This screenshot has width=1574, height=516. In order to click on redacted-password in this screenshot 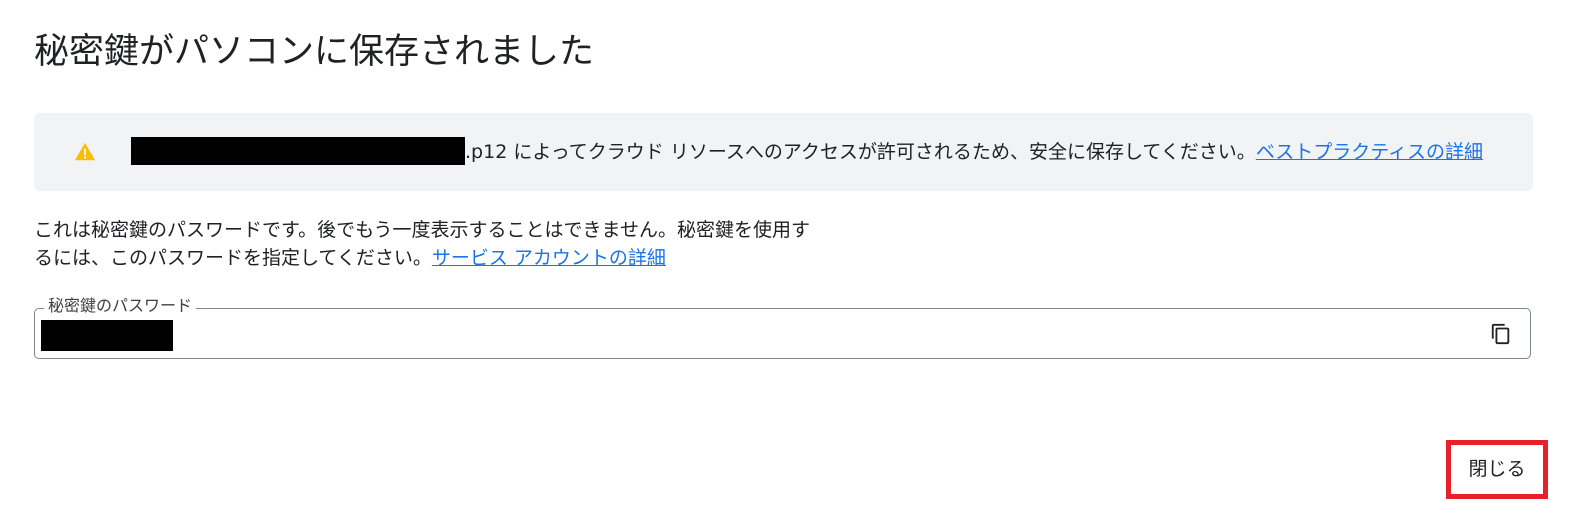, I will do `click(107, 335)`.